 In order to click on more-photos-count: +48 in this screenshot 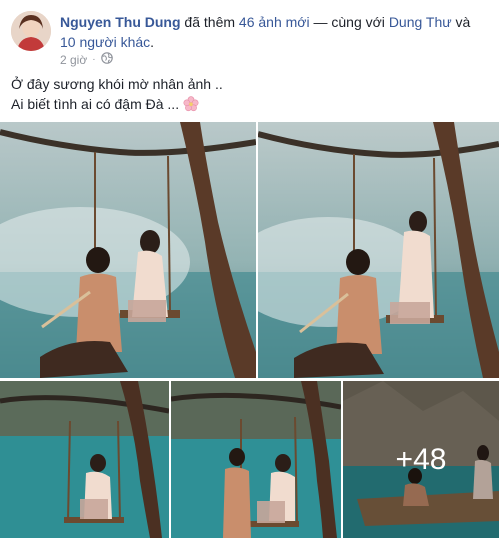, I will do `click(421, 459)`.